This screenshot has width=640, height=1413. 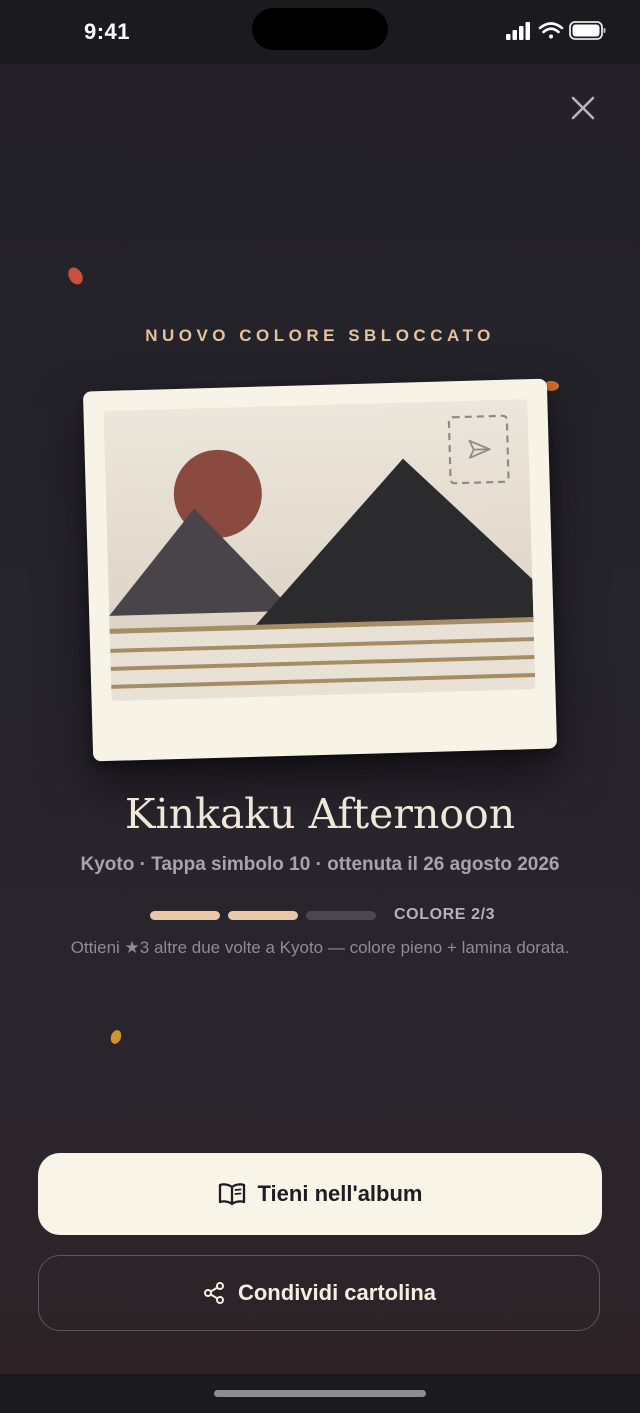 I want to click on open-book-icon, so click(x=231, y=1194).